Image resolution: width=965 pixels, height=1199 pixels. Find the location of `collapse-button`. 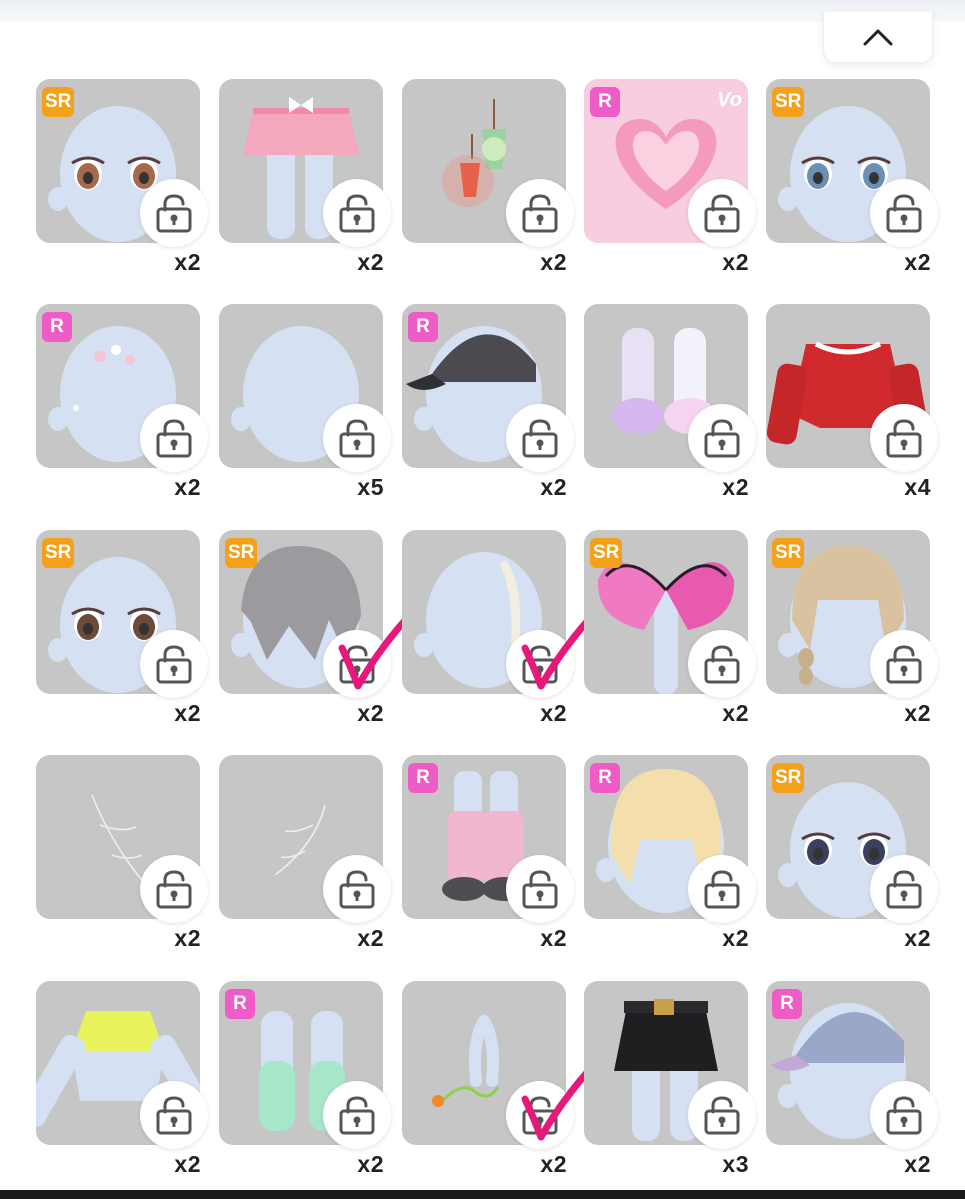

collapse-button is located at coordinates (878, 37).